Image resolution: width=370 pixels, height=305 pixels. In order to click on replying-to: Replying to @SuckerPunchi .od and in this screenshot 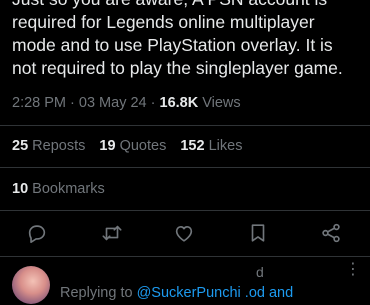, I will do `click(176, 293)`.